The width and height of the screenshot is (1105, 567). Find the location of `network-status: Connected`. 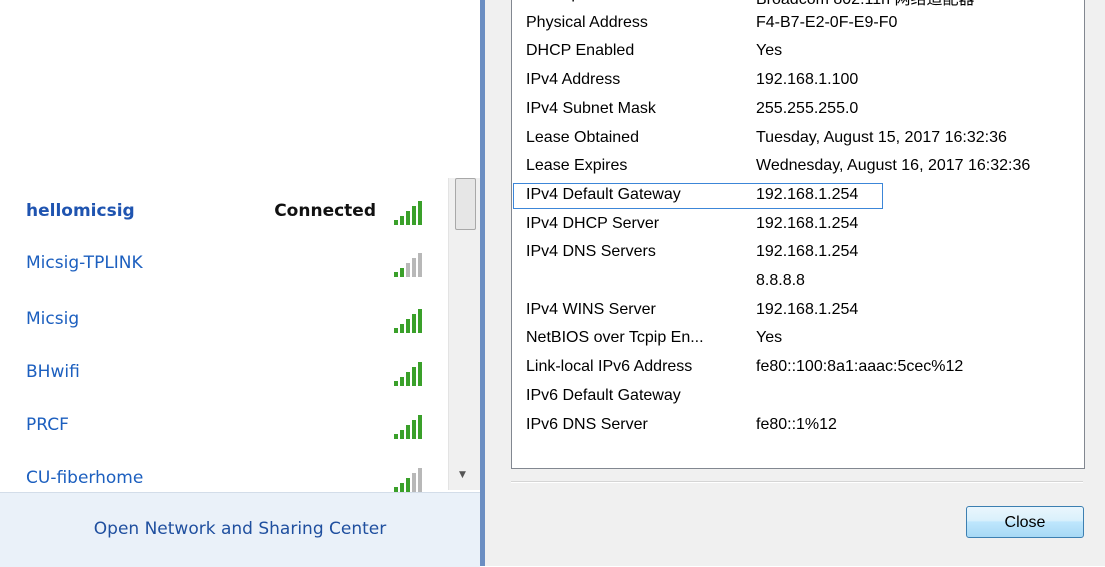

network-status: Connected is located at coordinates (325, 211).